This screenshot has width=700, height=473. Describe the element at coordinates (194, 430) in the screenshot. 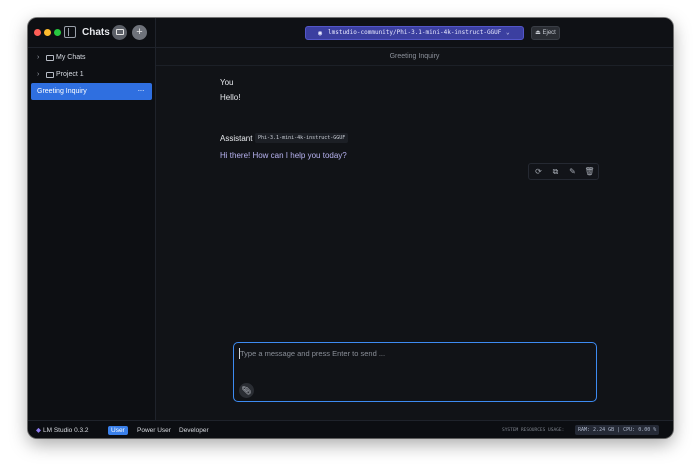

I see `mode-developer: Developer` at that location.